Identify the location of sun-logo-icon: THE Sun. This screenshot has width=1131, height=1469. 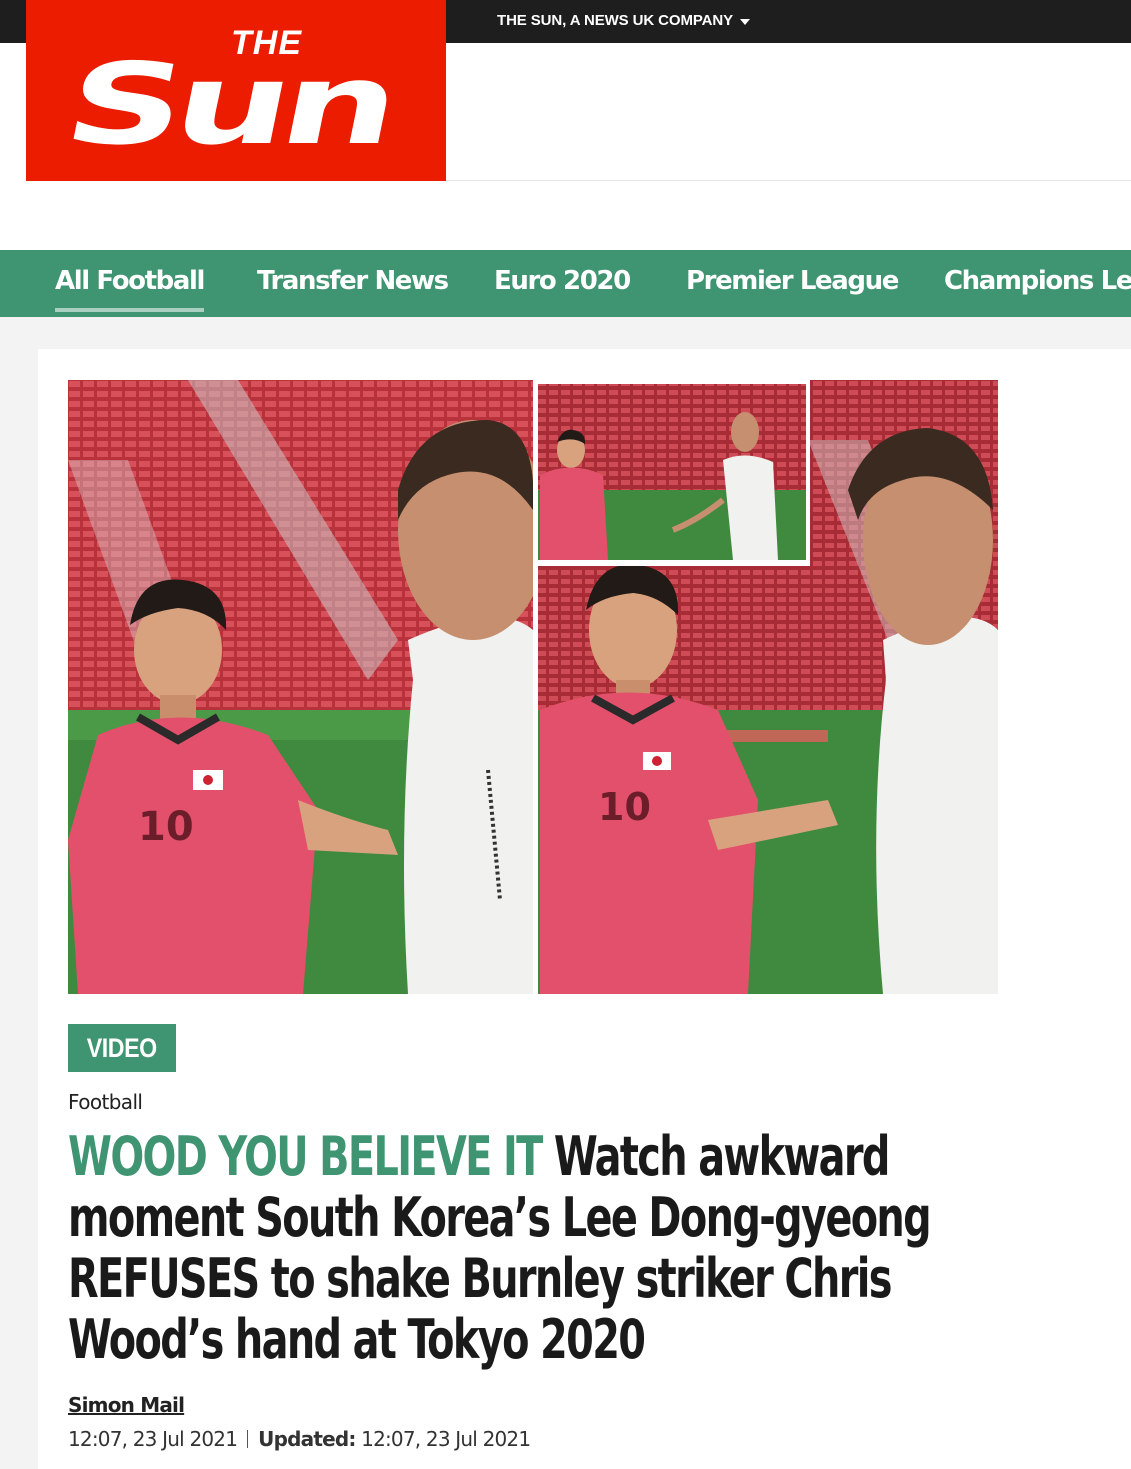
(228, 97).